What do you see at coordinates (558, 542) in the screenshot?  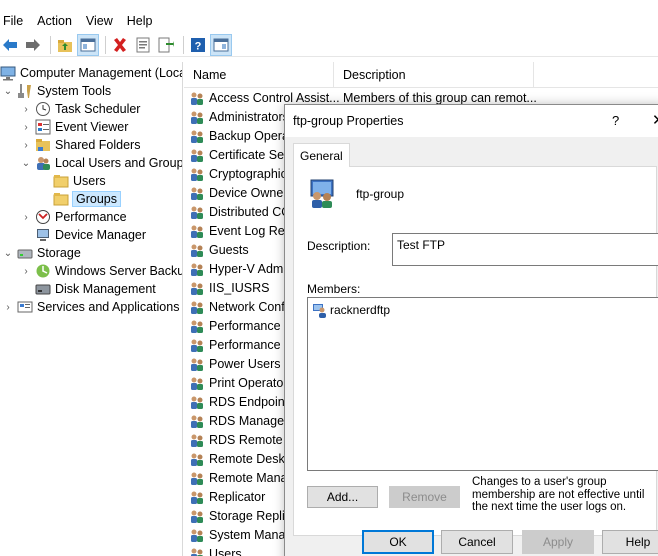 I see `apply-button: Apply` at bounding box center [558, 542].